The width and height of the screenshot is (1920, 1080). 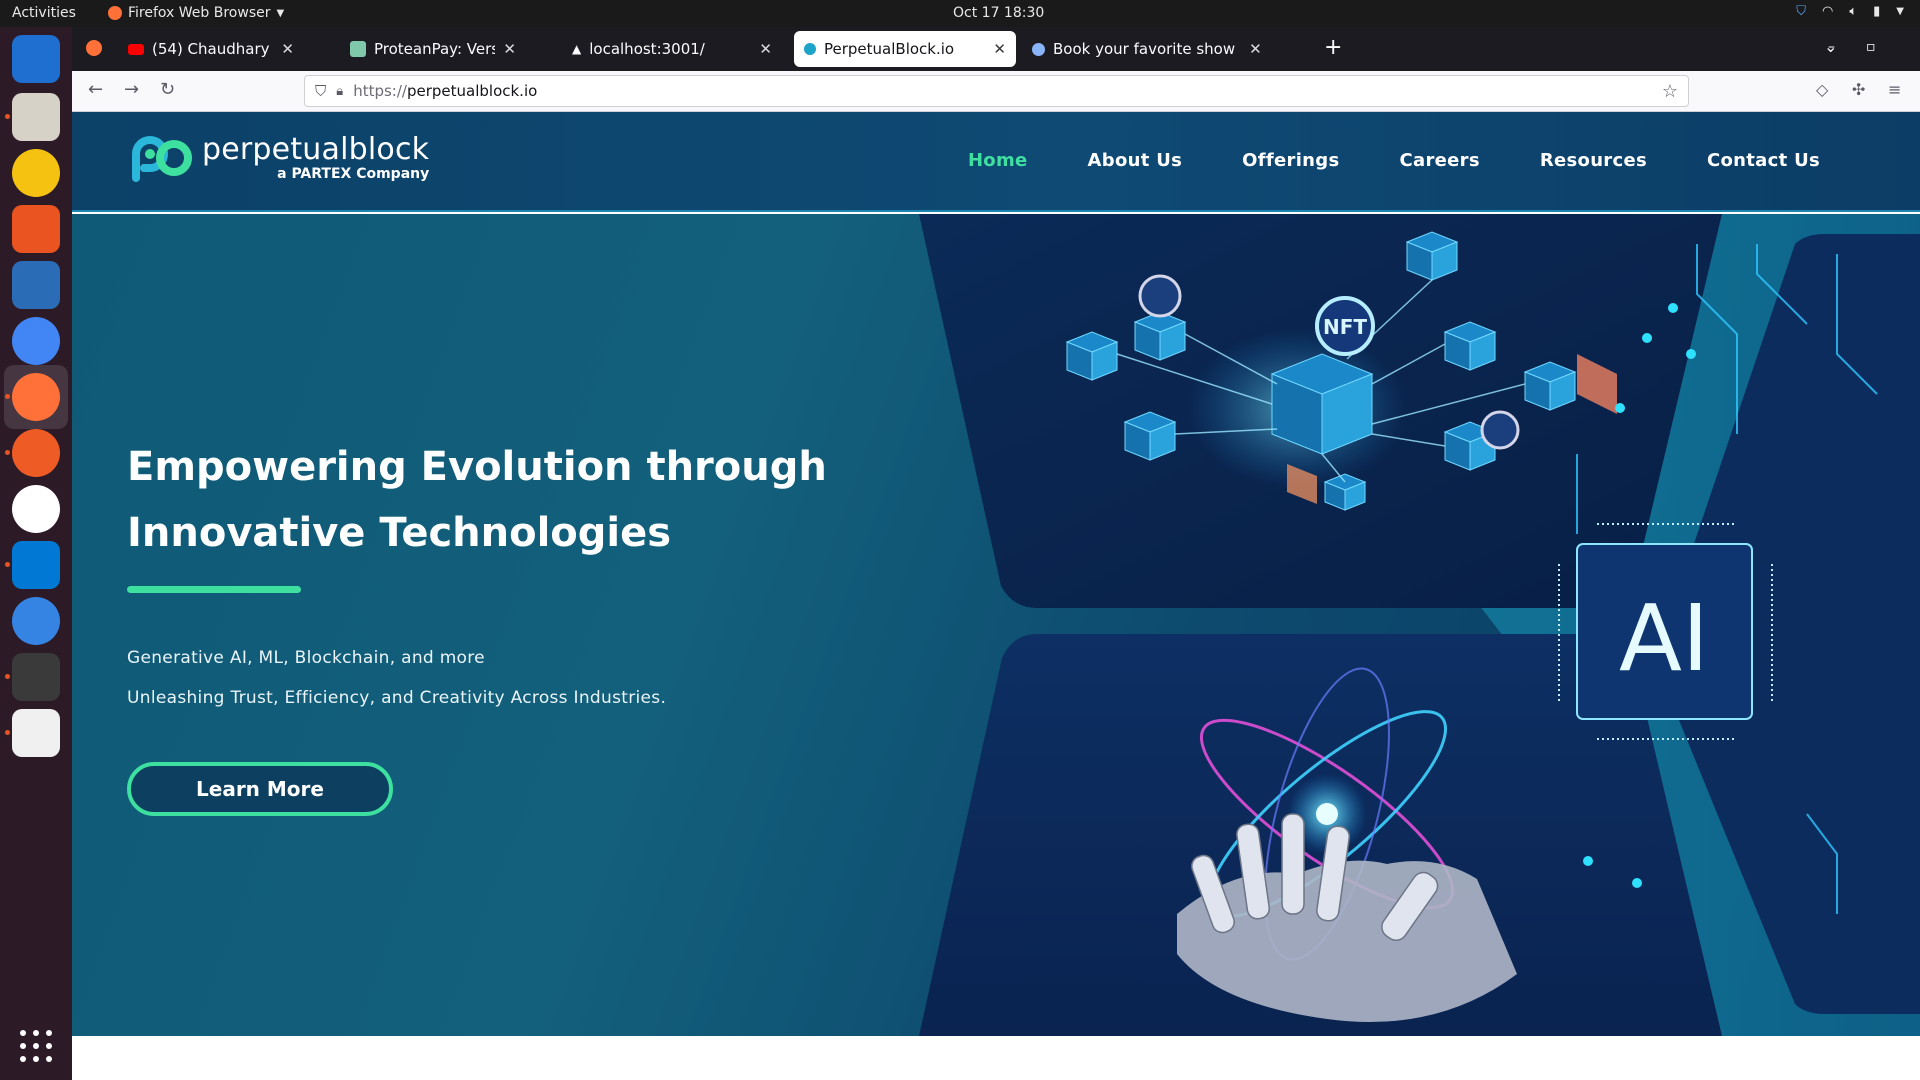 I want to click on dock-libreoffice-writer-icon, so click(x=36, y=285).